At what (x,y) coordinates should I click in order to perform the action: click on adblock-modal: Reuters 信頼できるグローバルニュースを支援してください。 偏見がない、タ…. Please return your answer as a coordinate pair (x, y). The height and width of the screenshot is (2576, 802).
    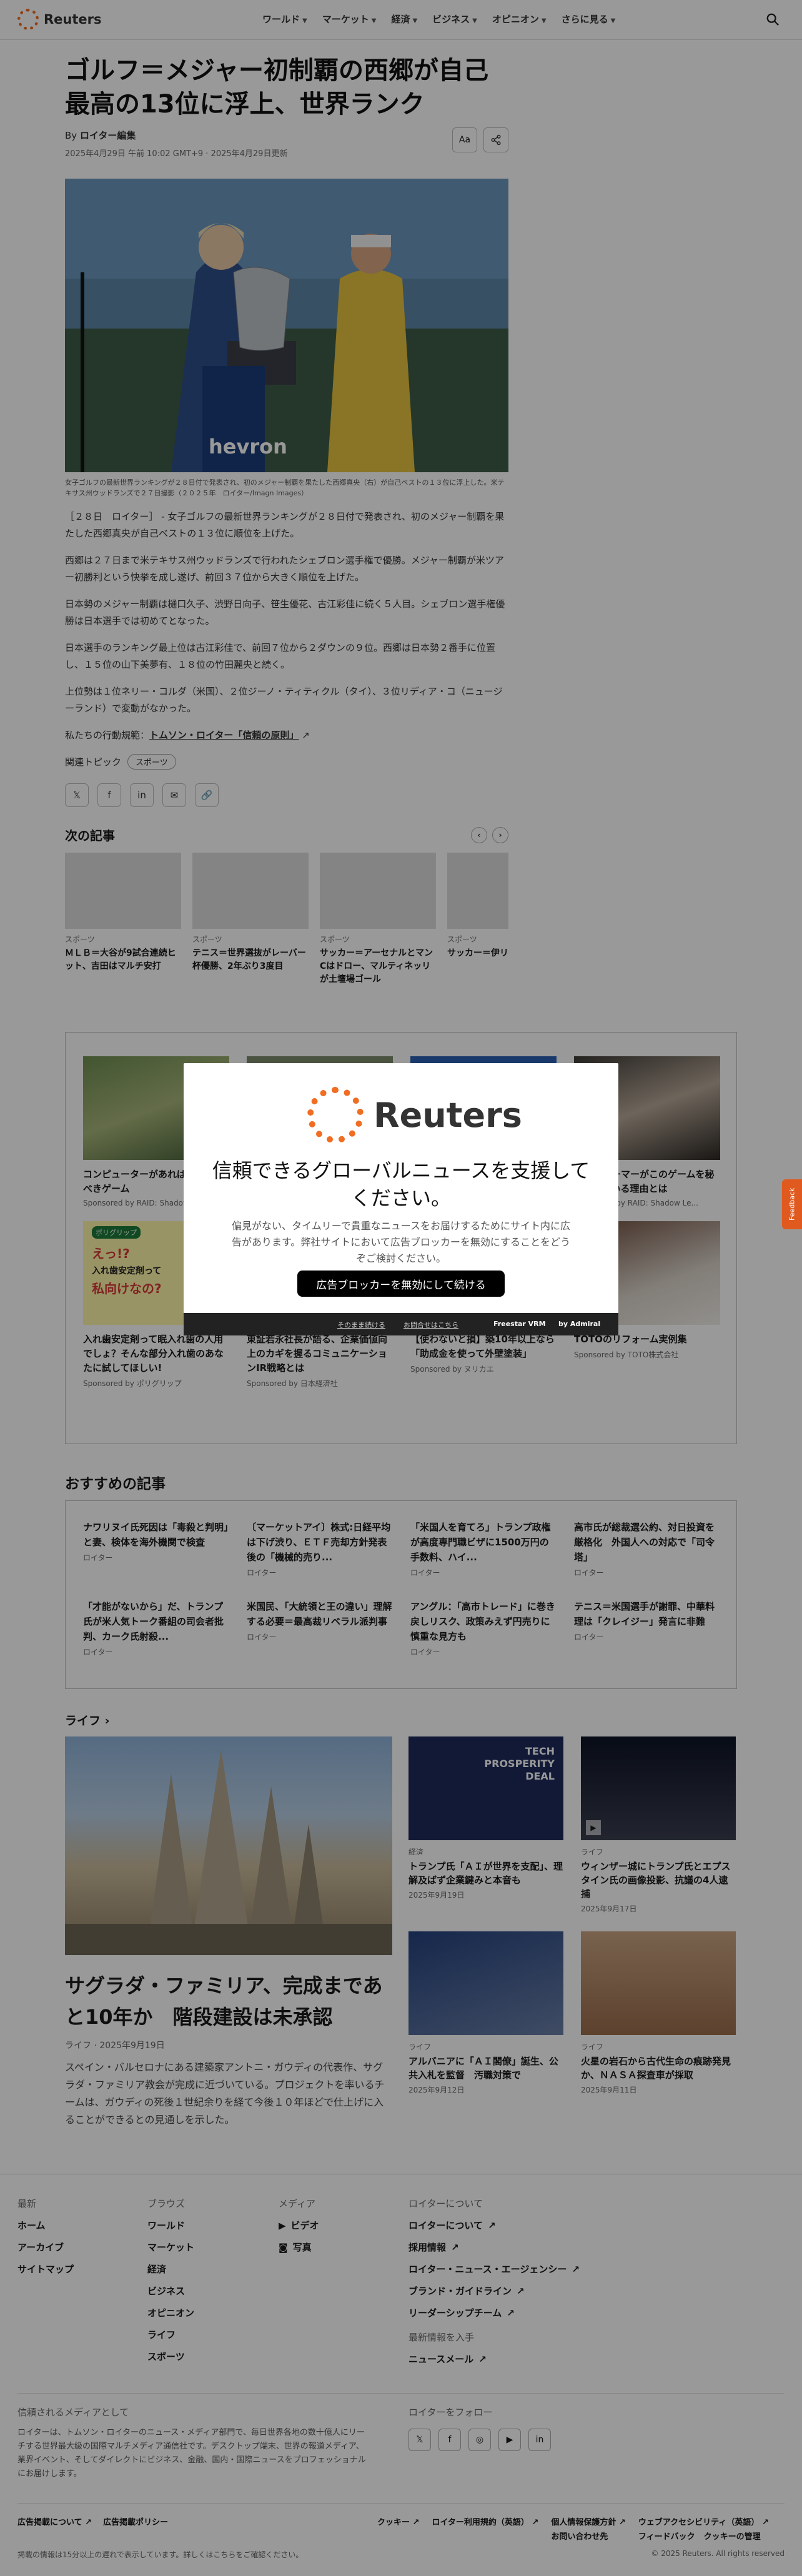
    Looking at the image, I should click on (401, 1199).